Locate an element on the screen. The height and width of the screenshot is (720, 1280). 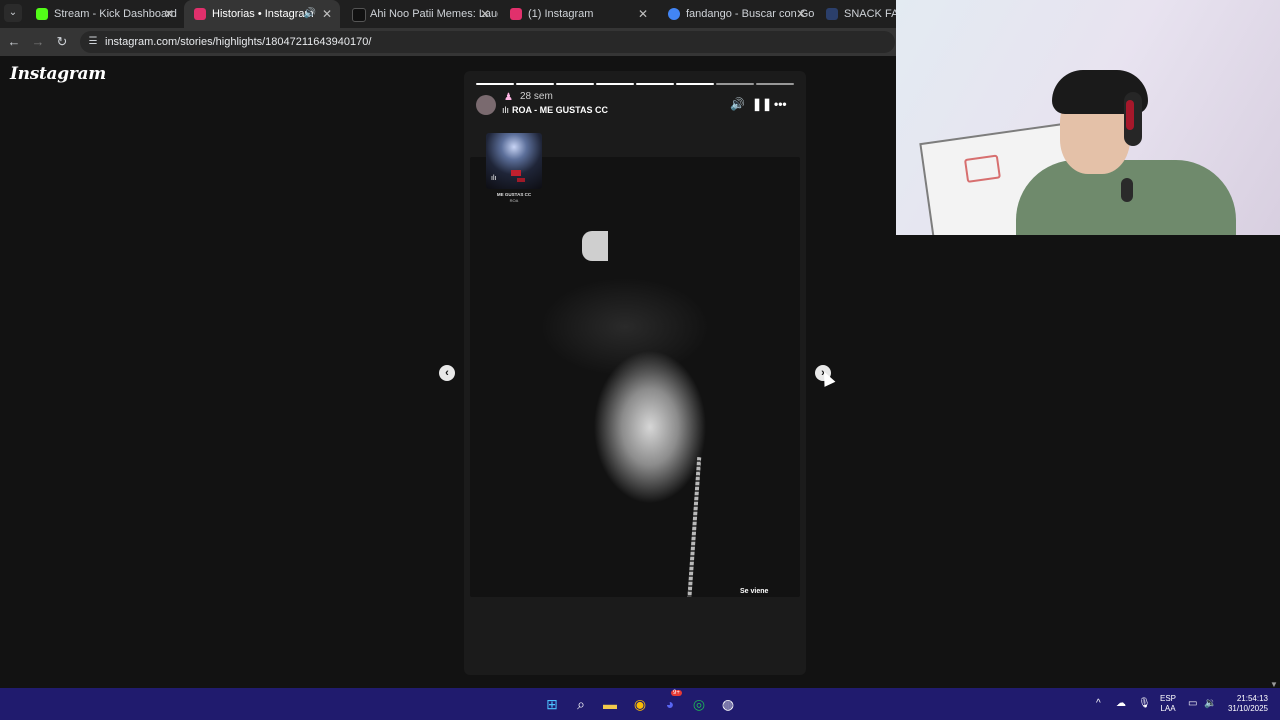
clock-time: 21:54:13 is located at coordinates (1252, 698).